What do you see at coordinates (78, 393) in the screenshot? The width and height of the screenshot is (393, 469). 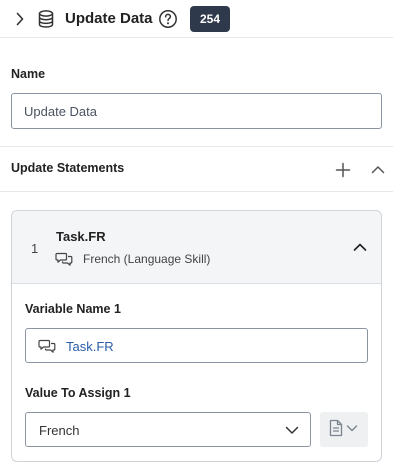 I see `value-to-assign-label: Value To Assign 1` at bounding box center [78, 393].